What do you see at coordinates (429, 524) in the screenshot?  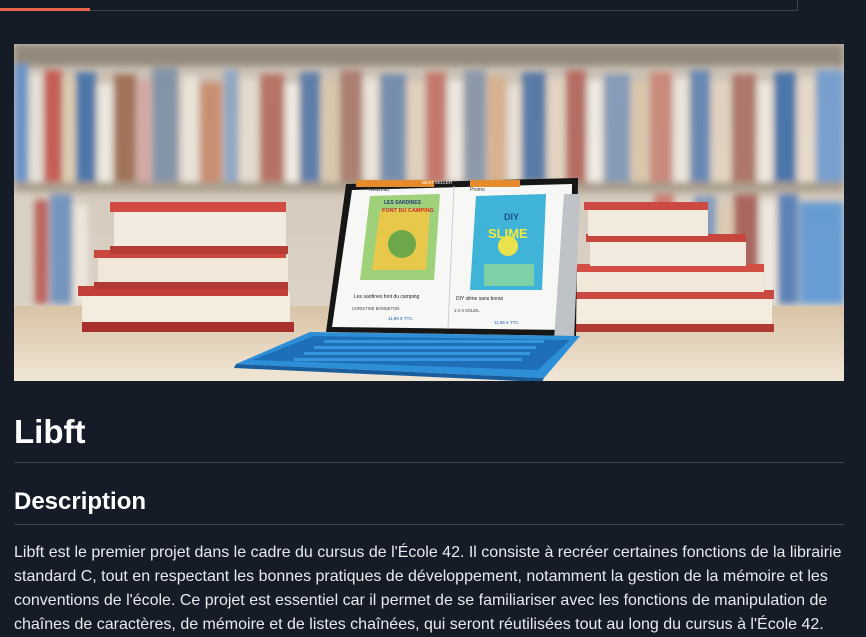 I see `section-divider` at bounding box center [429, 524].